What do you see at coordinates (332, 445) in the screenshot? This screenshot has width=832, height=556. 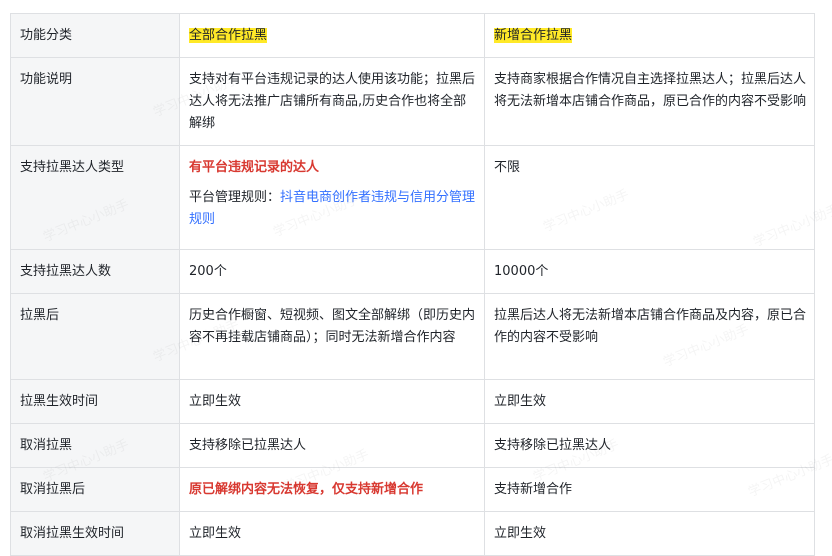 I see `cell-all: 支持移除已拉黑达人` at bounding box center [332, 445].